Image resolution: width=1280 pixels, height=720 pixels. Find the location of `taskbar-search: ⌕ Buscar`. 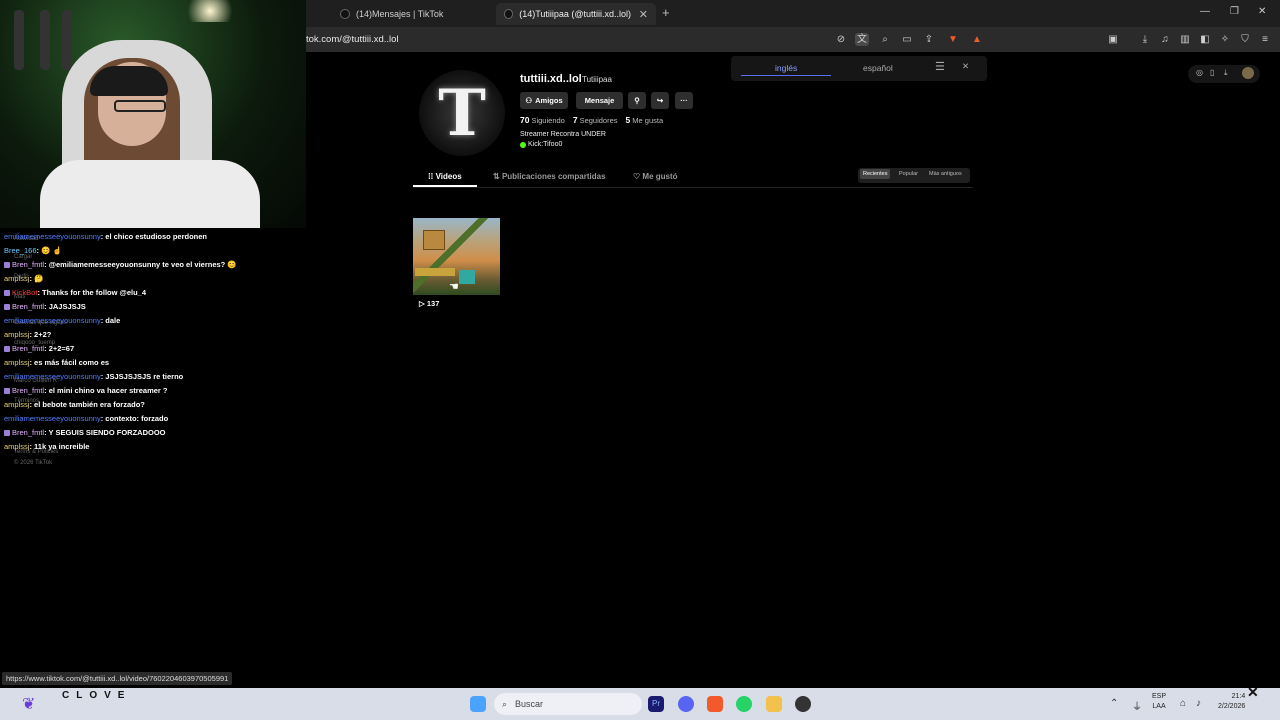

taskbar-search: ⌕ Buscar is located at coordinates (568, 704).